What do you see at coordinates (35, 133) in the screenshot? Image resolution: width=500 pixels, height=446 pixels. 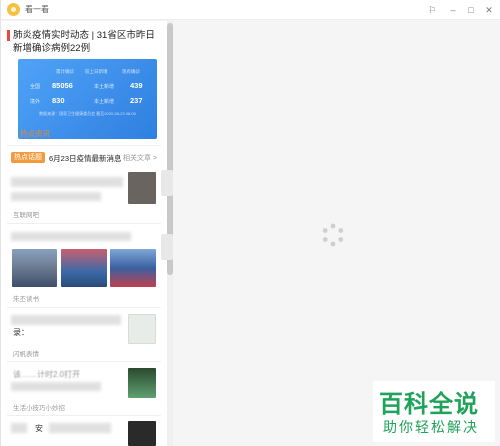 I see `hot-news-link: 热点资讯` at bounding box center [35, 133].